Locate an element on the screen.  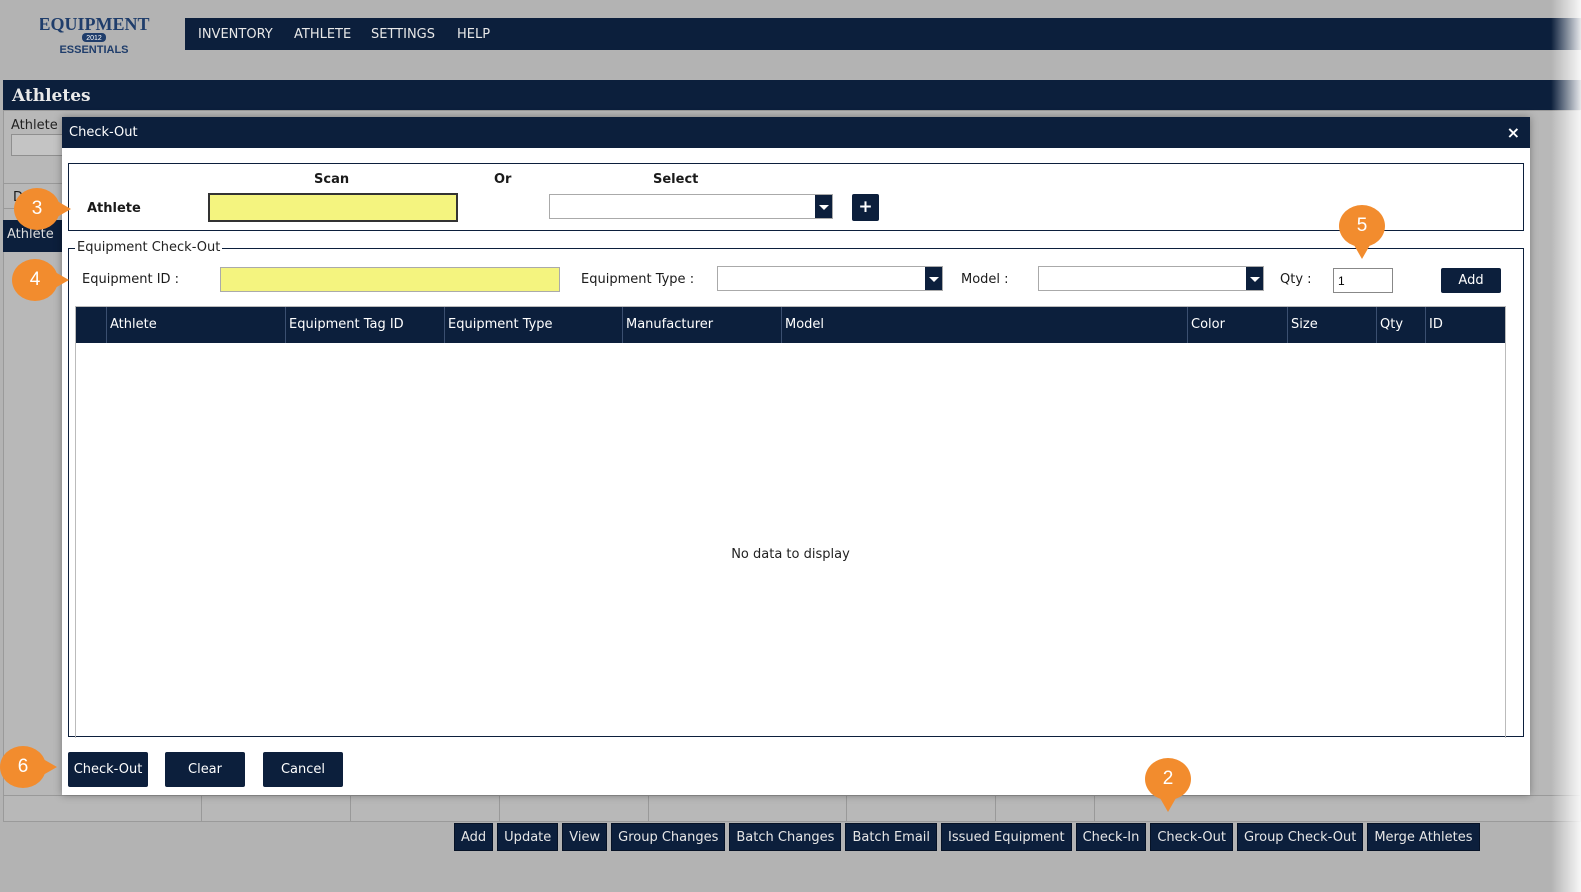
close-icon: × is located at coordinates (1513, 132).